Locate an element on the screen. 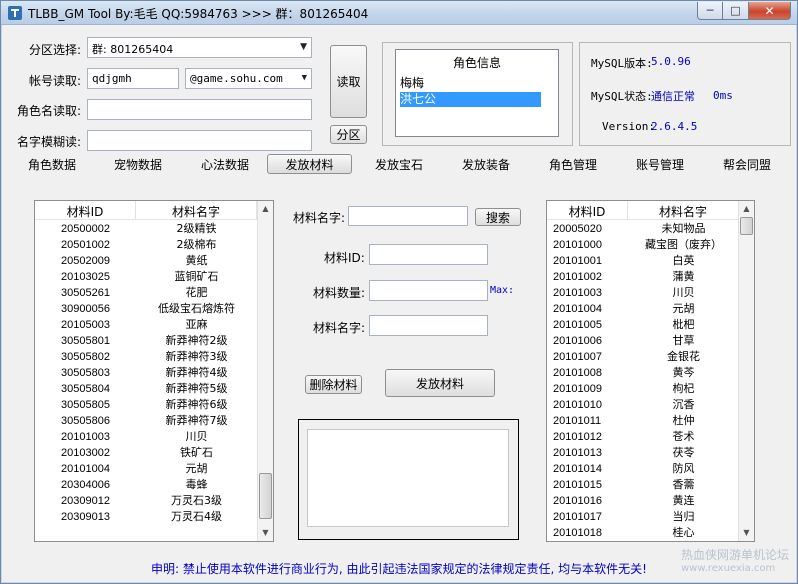  role-info-list: 角色信息 梅梅 洪七公 is located at coordinates (477, 93).